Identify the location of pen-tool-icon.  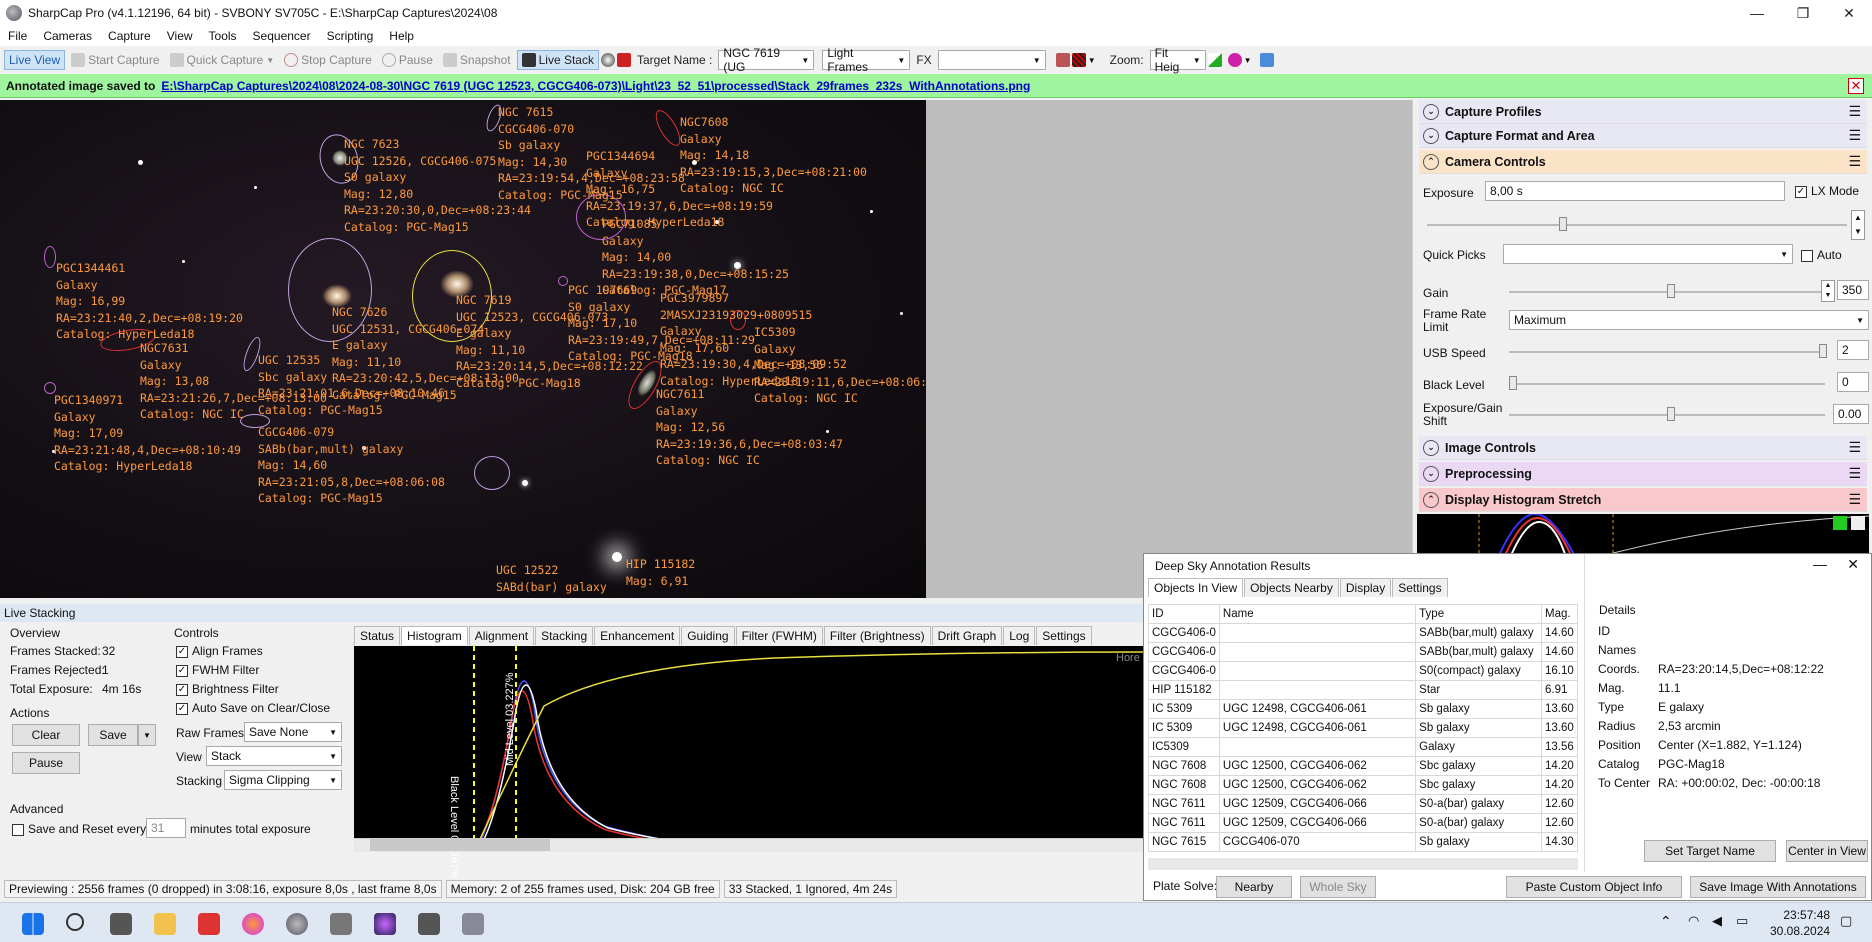
(341, 924).